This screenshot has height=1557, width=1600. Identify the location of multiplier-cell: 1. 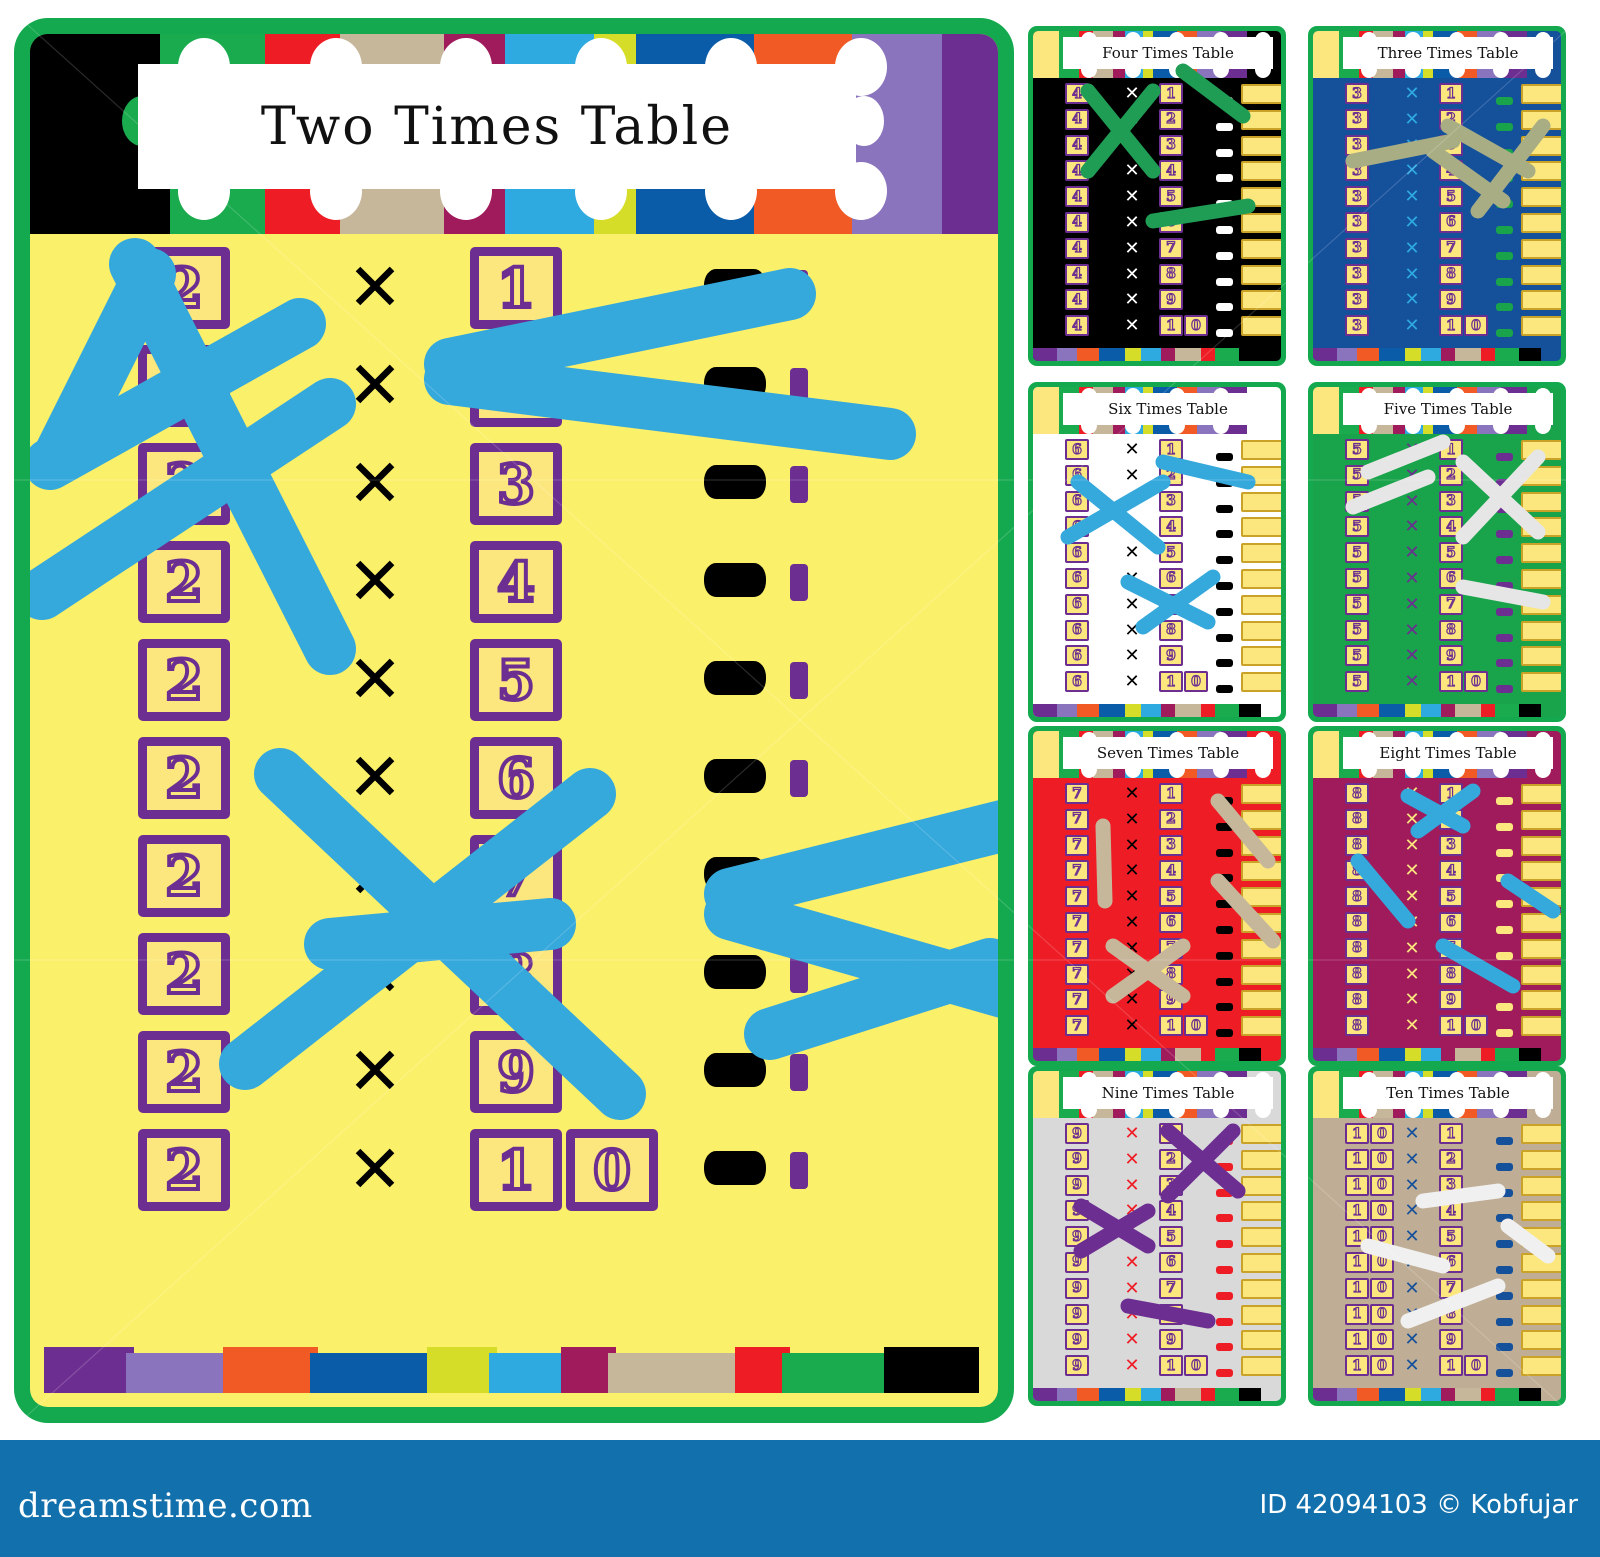
(516, 288).